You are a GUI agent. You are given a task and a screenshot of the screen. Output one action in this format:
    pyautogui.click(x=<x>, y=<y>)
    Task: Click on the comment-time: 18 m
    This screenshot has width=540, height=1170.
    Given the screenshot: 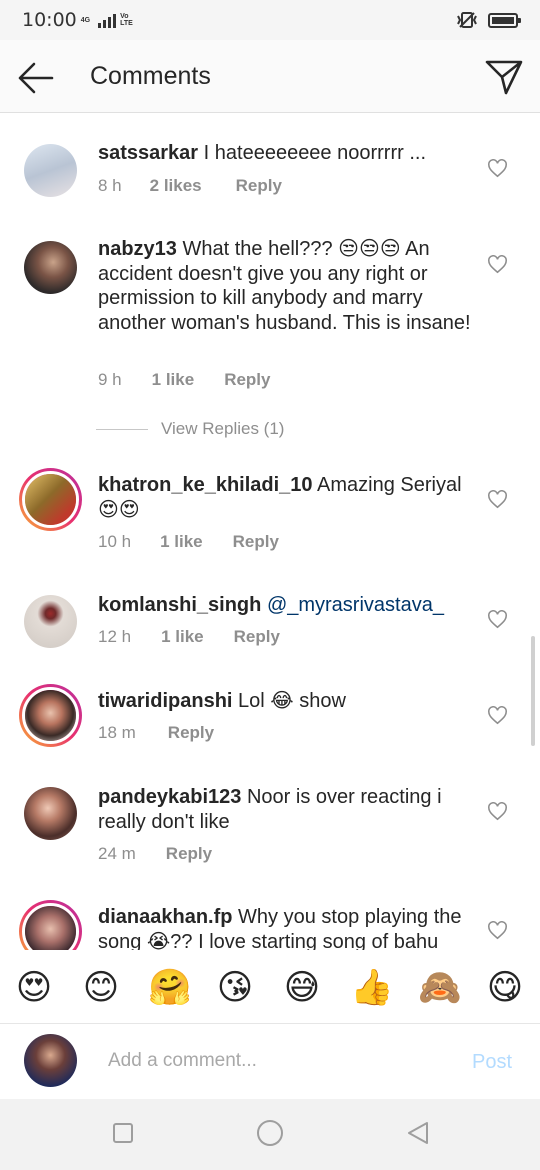 What is the action you would take?
    pyautogui.click(x=117, y=732)
    